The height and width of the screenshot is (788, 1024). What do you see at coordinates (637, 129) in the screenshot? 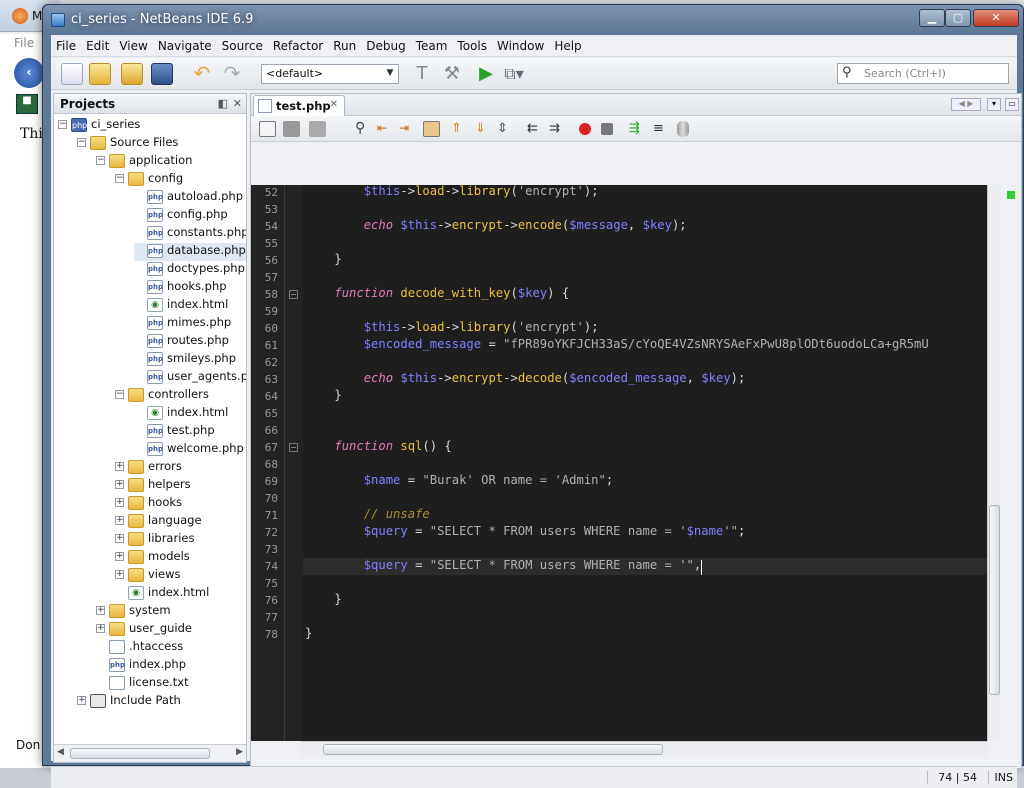
I see `start-pattern-icon: ⇶` at bounding box center [637, 129].